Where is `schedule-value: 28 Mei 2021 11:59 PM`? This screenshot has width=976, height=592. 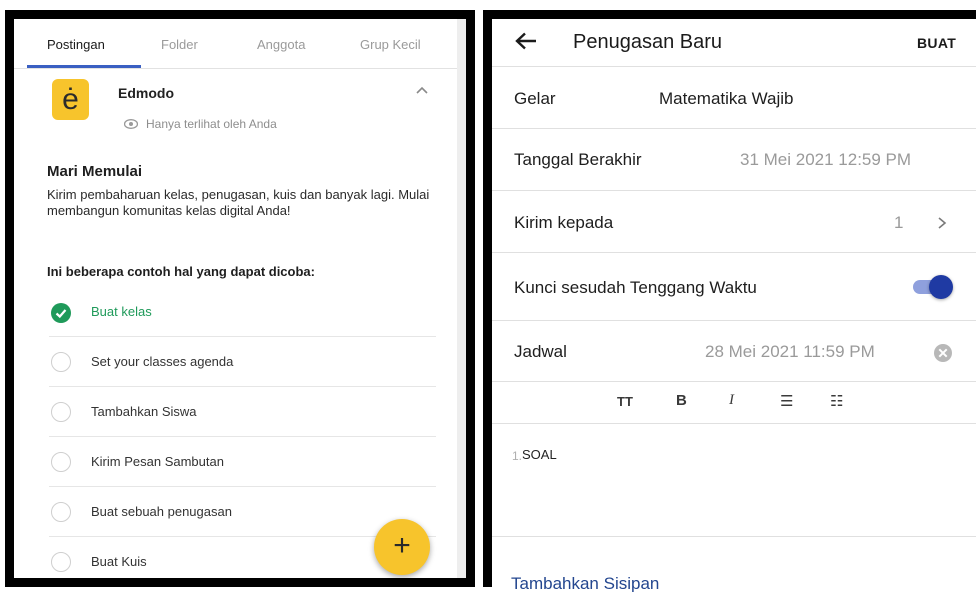
schedule-value: 28 Mei 2021 11:59 PM is located at coordinates (790, 352).